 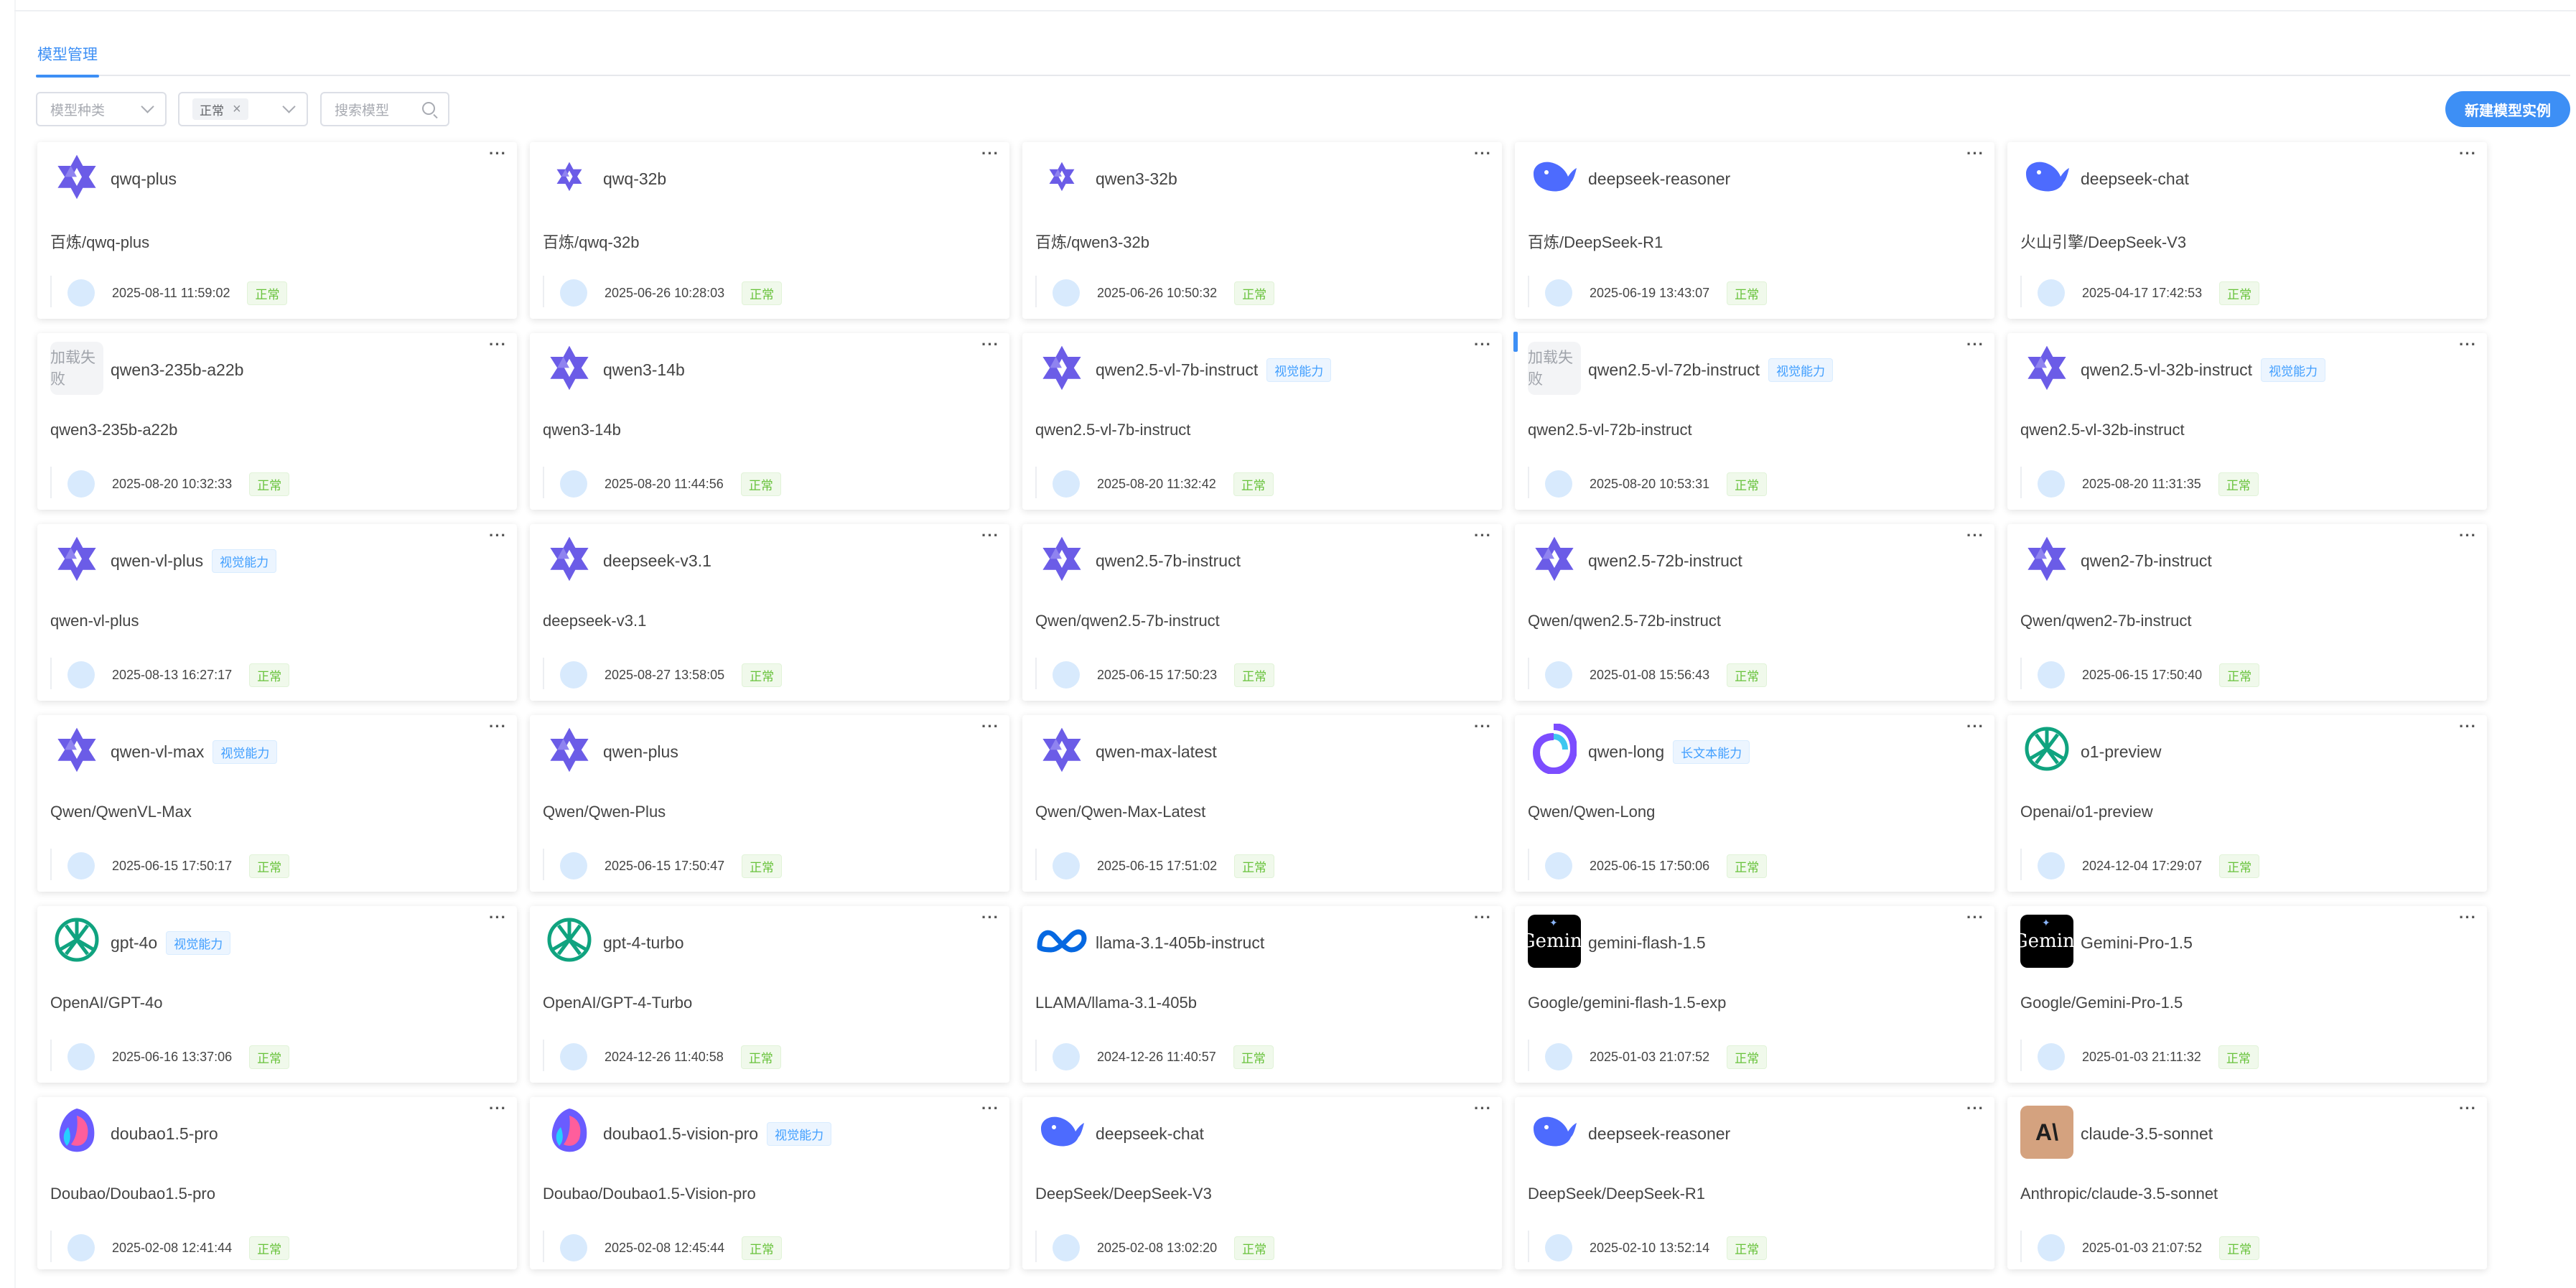 What do you see at coordinates (1299, 370) in the screenshot?
I see `capability-badge: 视觉能力` at bounding box center [1299, 370].